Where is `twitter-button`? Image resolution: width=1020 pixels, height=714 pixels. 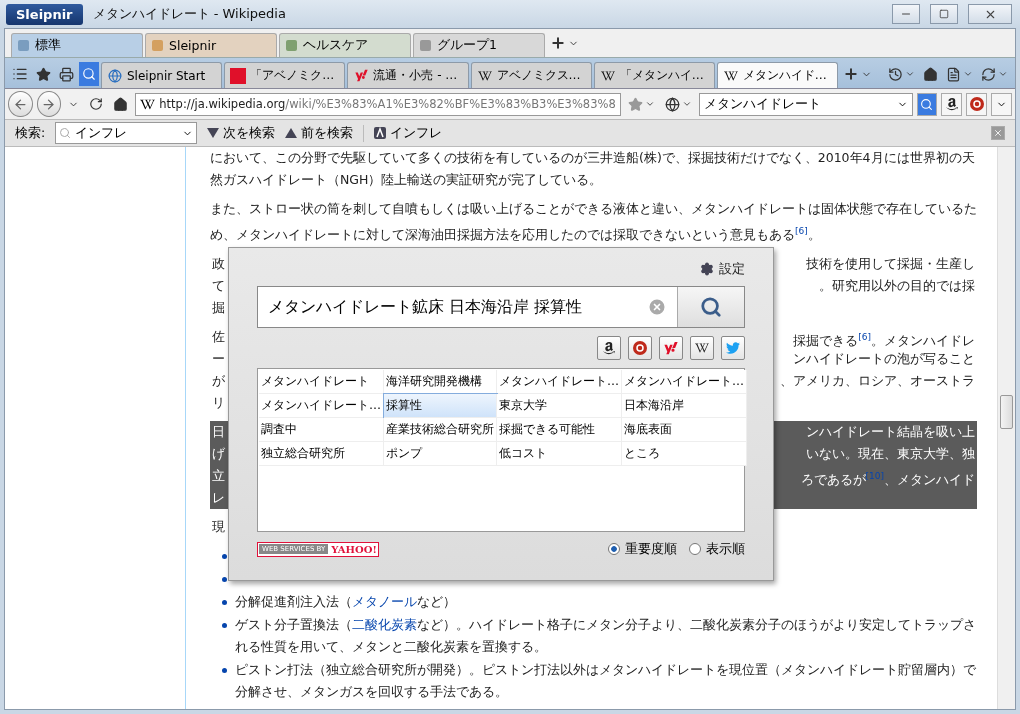 twitter-button is located at coordinates (733, 348).